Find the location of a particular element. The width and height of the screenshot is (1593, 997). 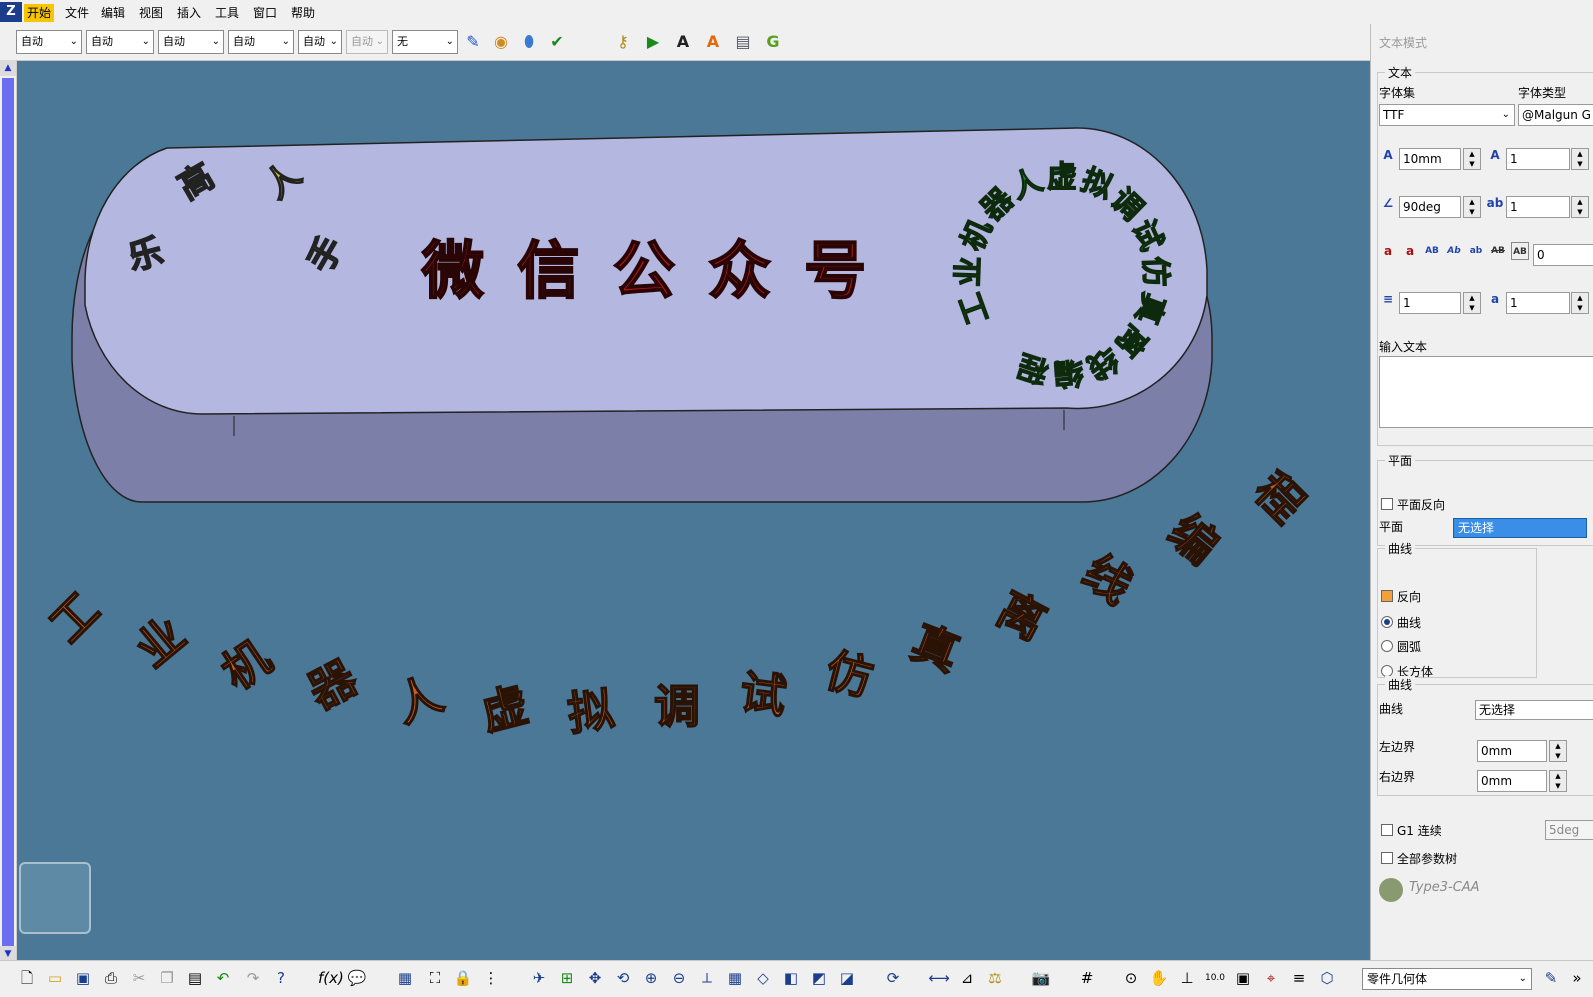

g1-checkbox is located at coordinates (1387, 830).